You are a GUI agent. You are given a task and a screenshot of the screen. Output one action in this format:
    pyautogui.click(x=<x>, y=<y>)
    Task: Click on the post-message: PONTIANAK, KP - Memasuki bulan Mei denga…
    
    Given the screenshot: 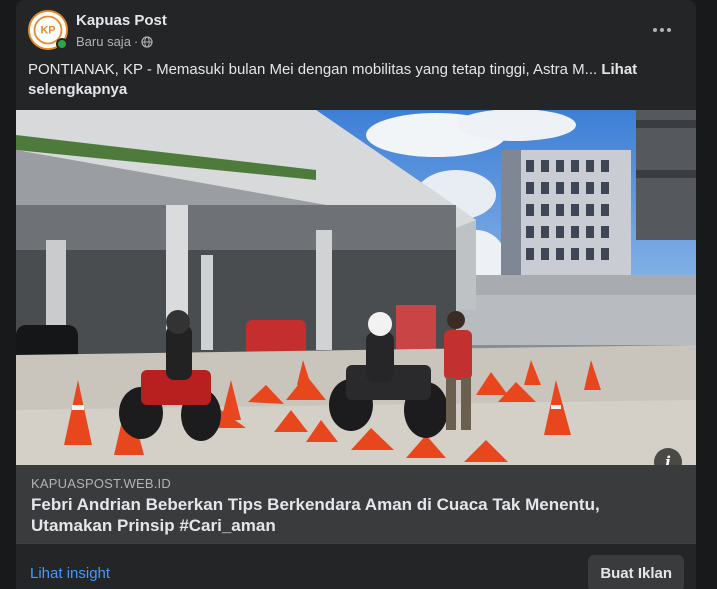 What is the action you would take?
    pyautogui.click(x=353, y=80)
    